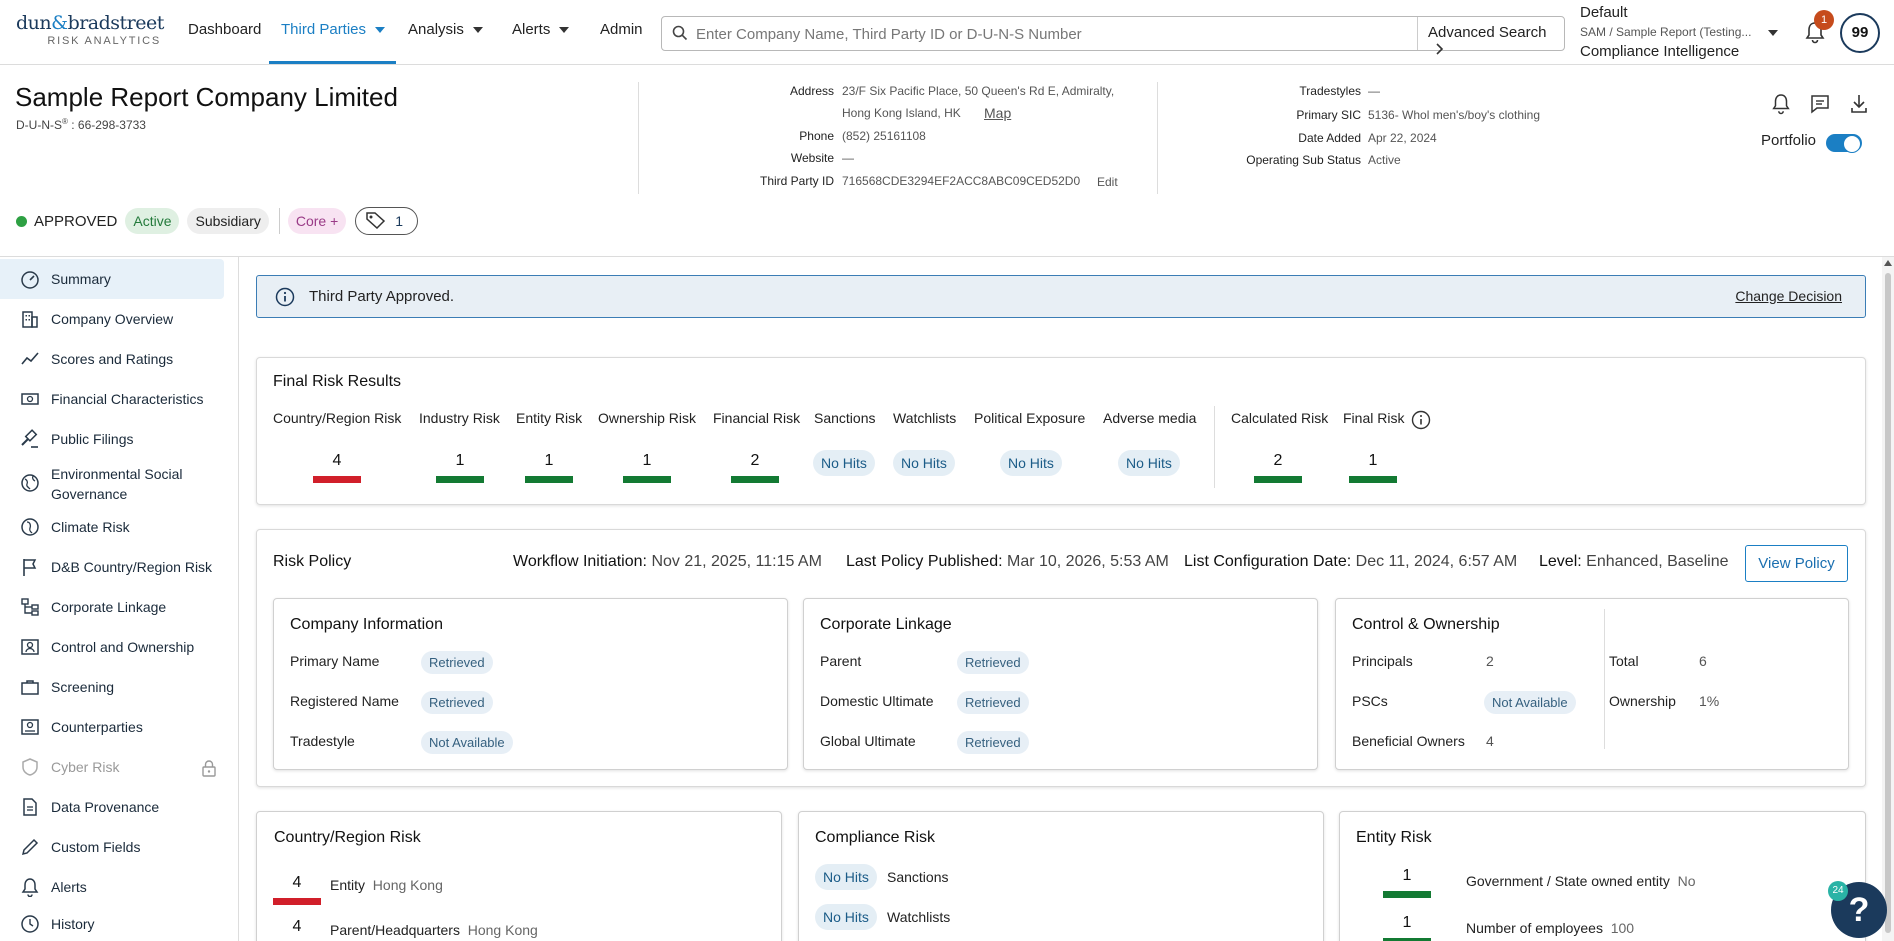 The image size is (1894, 941). I want to click on sidebar-item-label: Climate Risk, so click(90, 526).